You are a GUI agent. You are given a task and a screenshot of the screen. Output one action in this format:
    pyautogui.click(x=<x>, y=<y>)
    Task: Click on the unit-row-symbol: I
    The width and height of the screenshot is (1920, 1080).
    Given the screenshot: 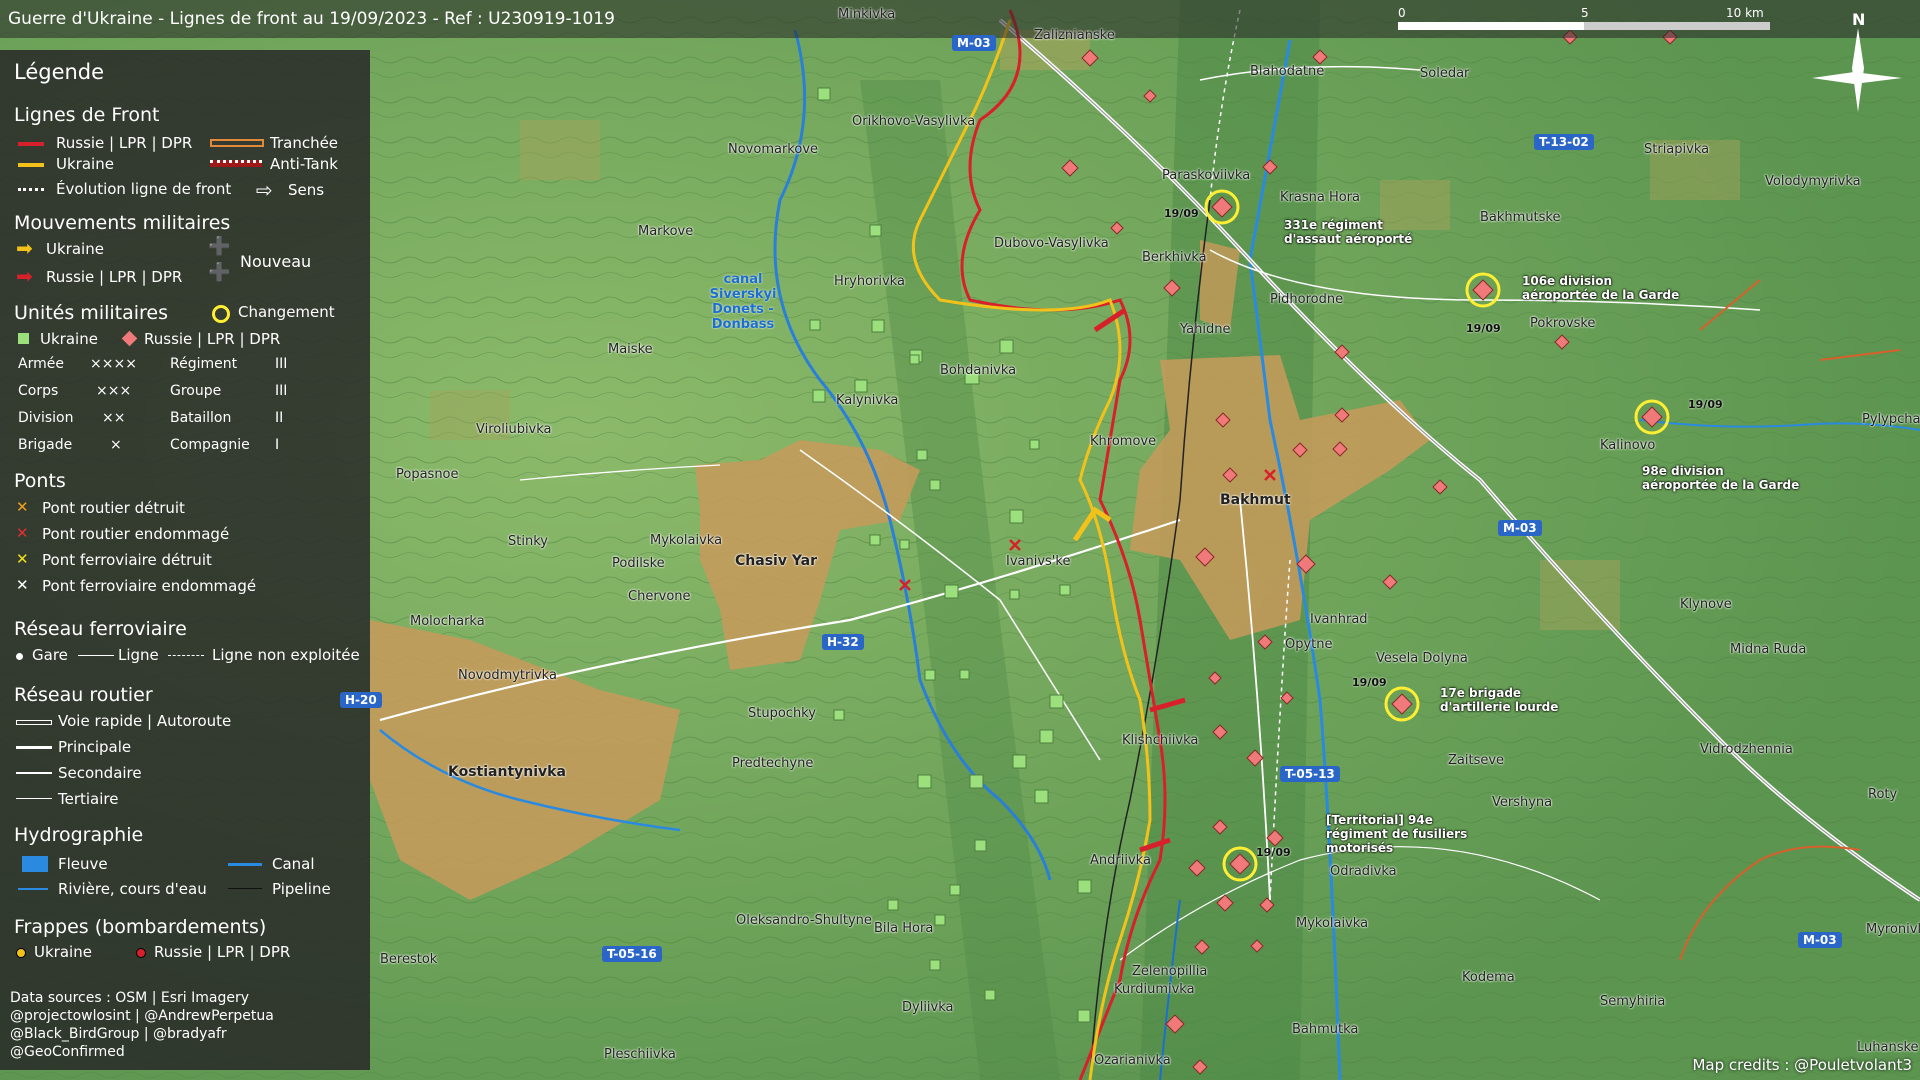 What is the action you would take?
    pyautogui.click(x=277, y=445)
    